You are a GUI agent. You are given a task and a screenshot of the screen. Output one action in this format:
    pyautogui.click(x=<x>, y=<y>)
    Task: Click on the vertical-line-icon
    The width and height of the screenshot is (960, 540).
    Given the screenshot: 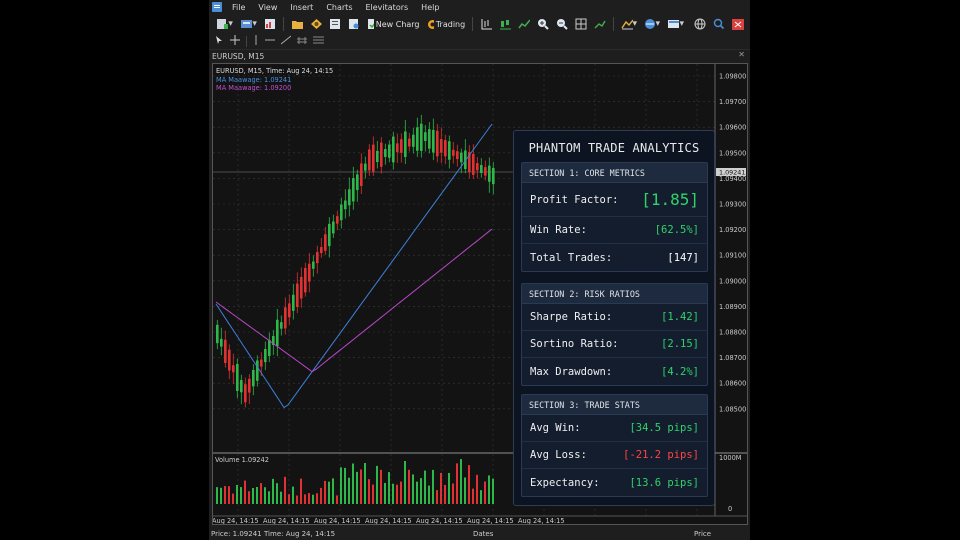 What is the action you would take?
    pyautogui.click(x=256, y=41)
    